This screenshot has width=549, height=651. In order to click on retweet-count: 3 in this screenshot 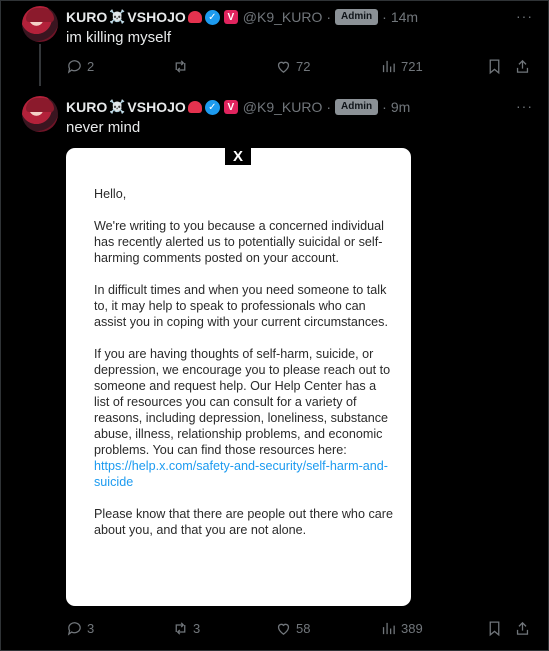, I will do `click(197, 628)`.